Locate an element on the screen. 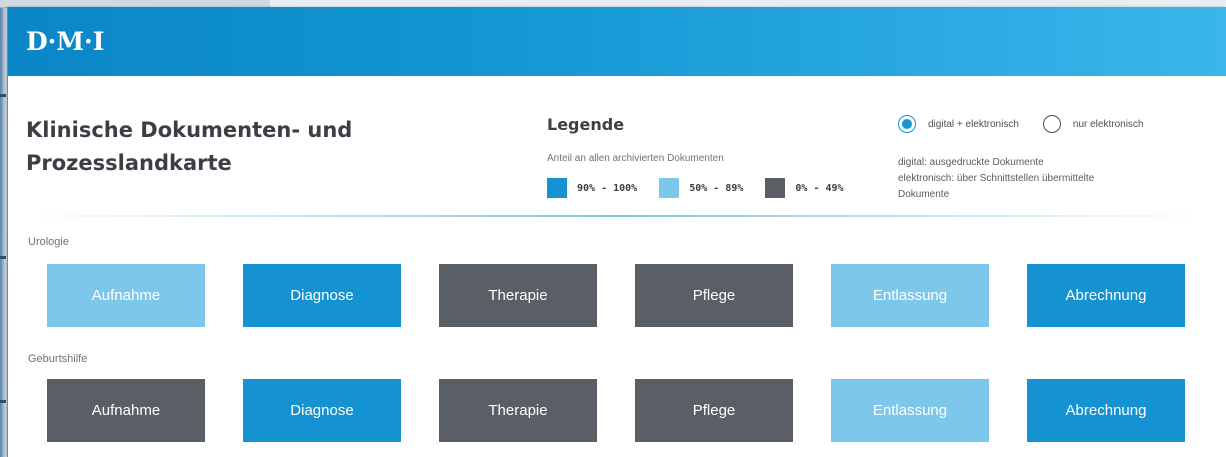 The width and height of the screenshot is (1226, 457). legend-item-high: 90% - 100% is located at coordinates (592, 188).